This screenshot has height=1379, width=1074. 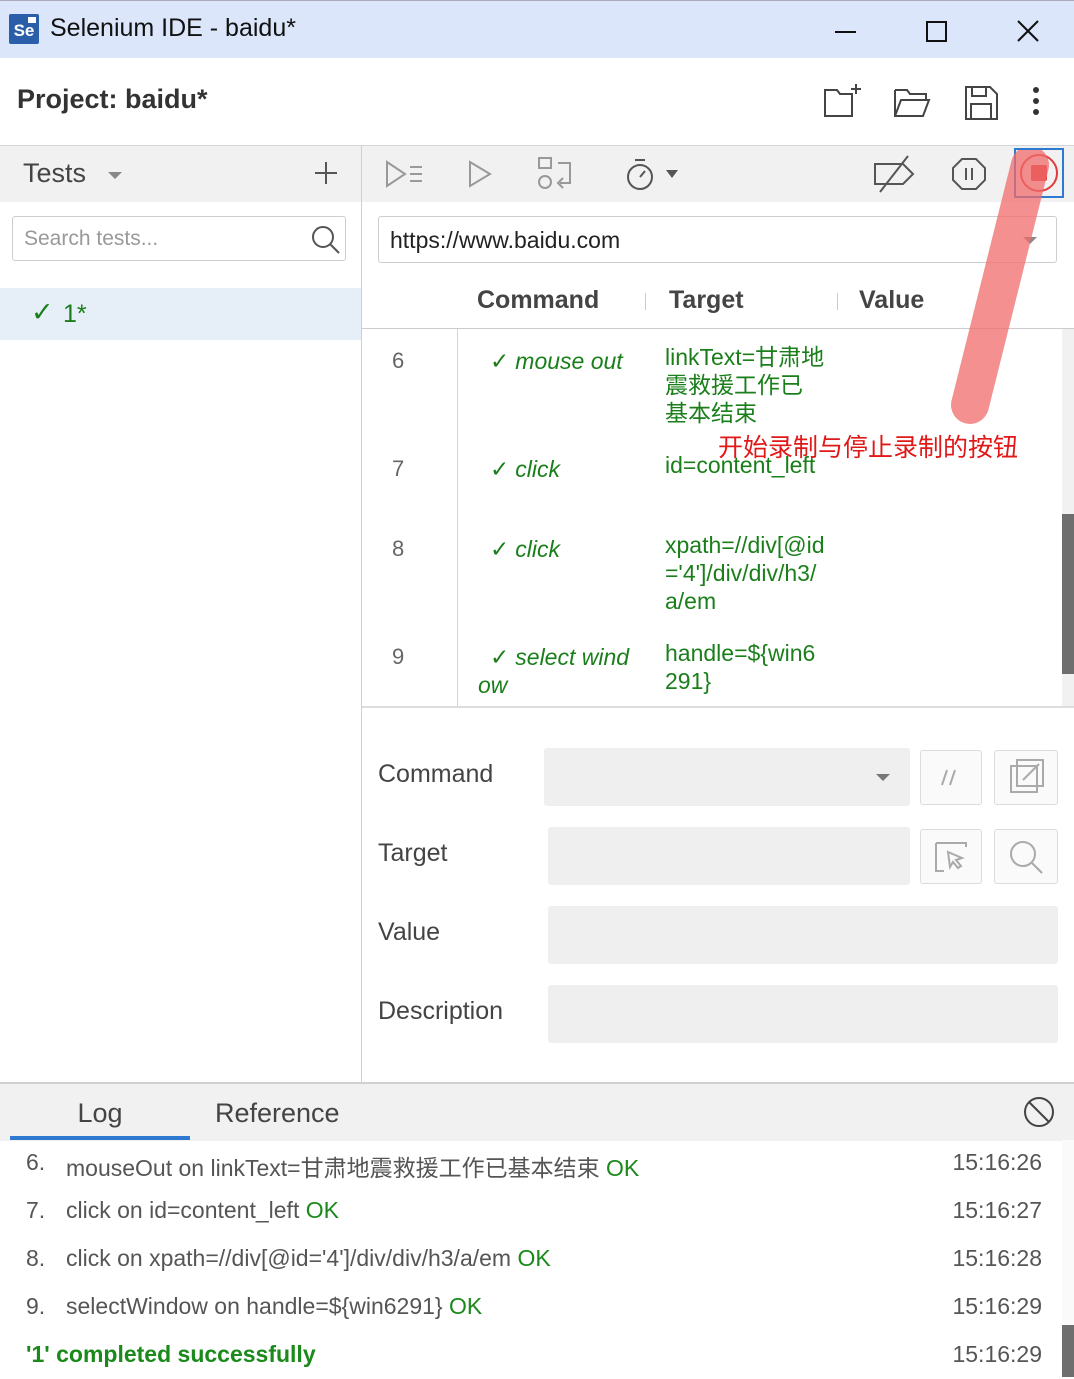 I want to click on row-number: 8, so click(x=398, y=548).